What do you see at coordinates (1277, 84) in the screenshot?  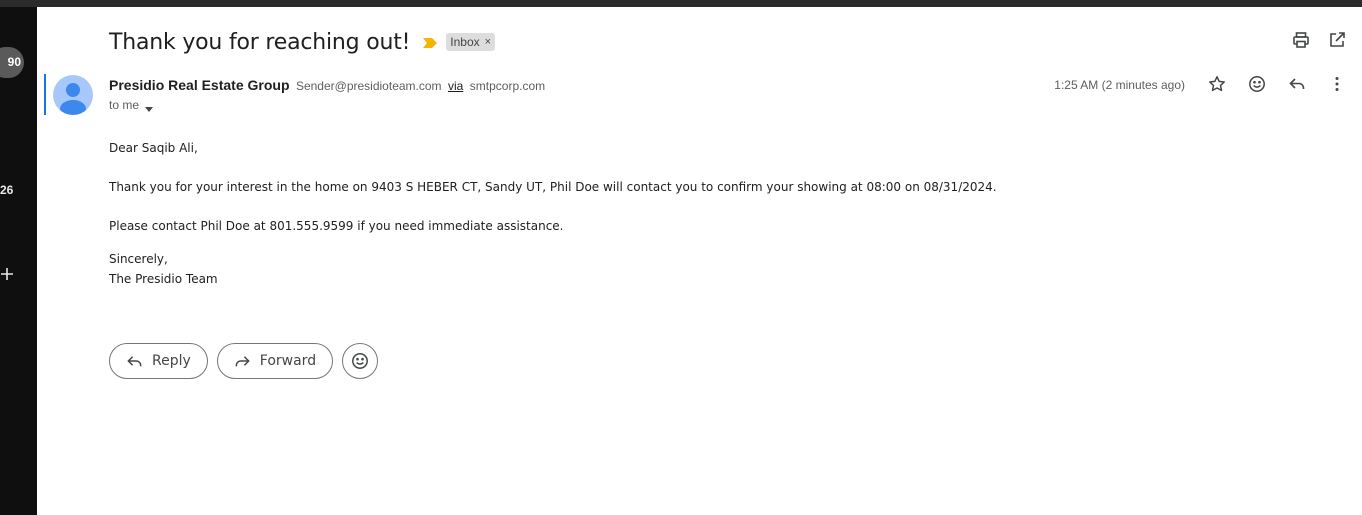 I see `message-actions` at bounding box center [1277, 84].